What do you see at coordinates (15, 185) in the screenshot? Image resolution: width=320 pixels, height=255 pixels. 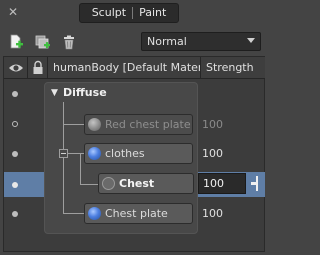 I see `visibility-dot-chest` at bounding box center [15, 185].